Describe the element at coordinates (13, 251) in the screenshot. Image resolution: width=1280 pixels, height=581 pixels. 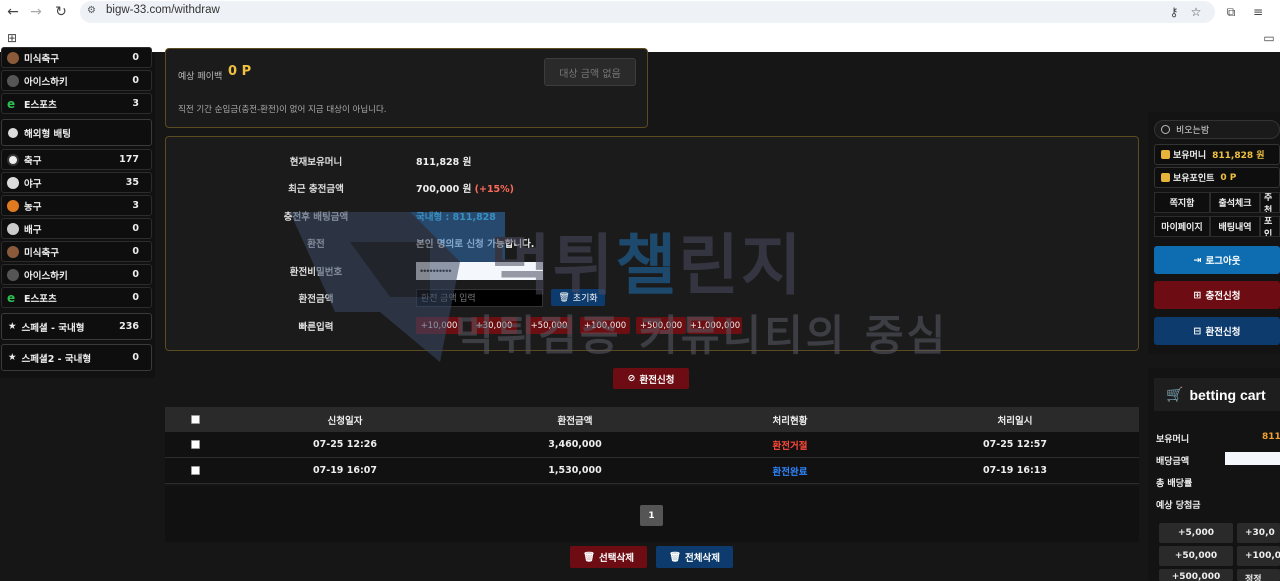
I see `american-football-icon` at that location.